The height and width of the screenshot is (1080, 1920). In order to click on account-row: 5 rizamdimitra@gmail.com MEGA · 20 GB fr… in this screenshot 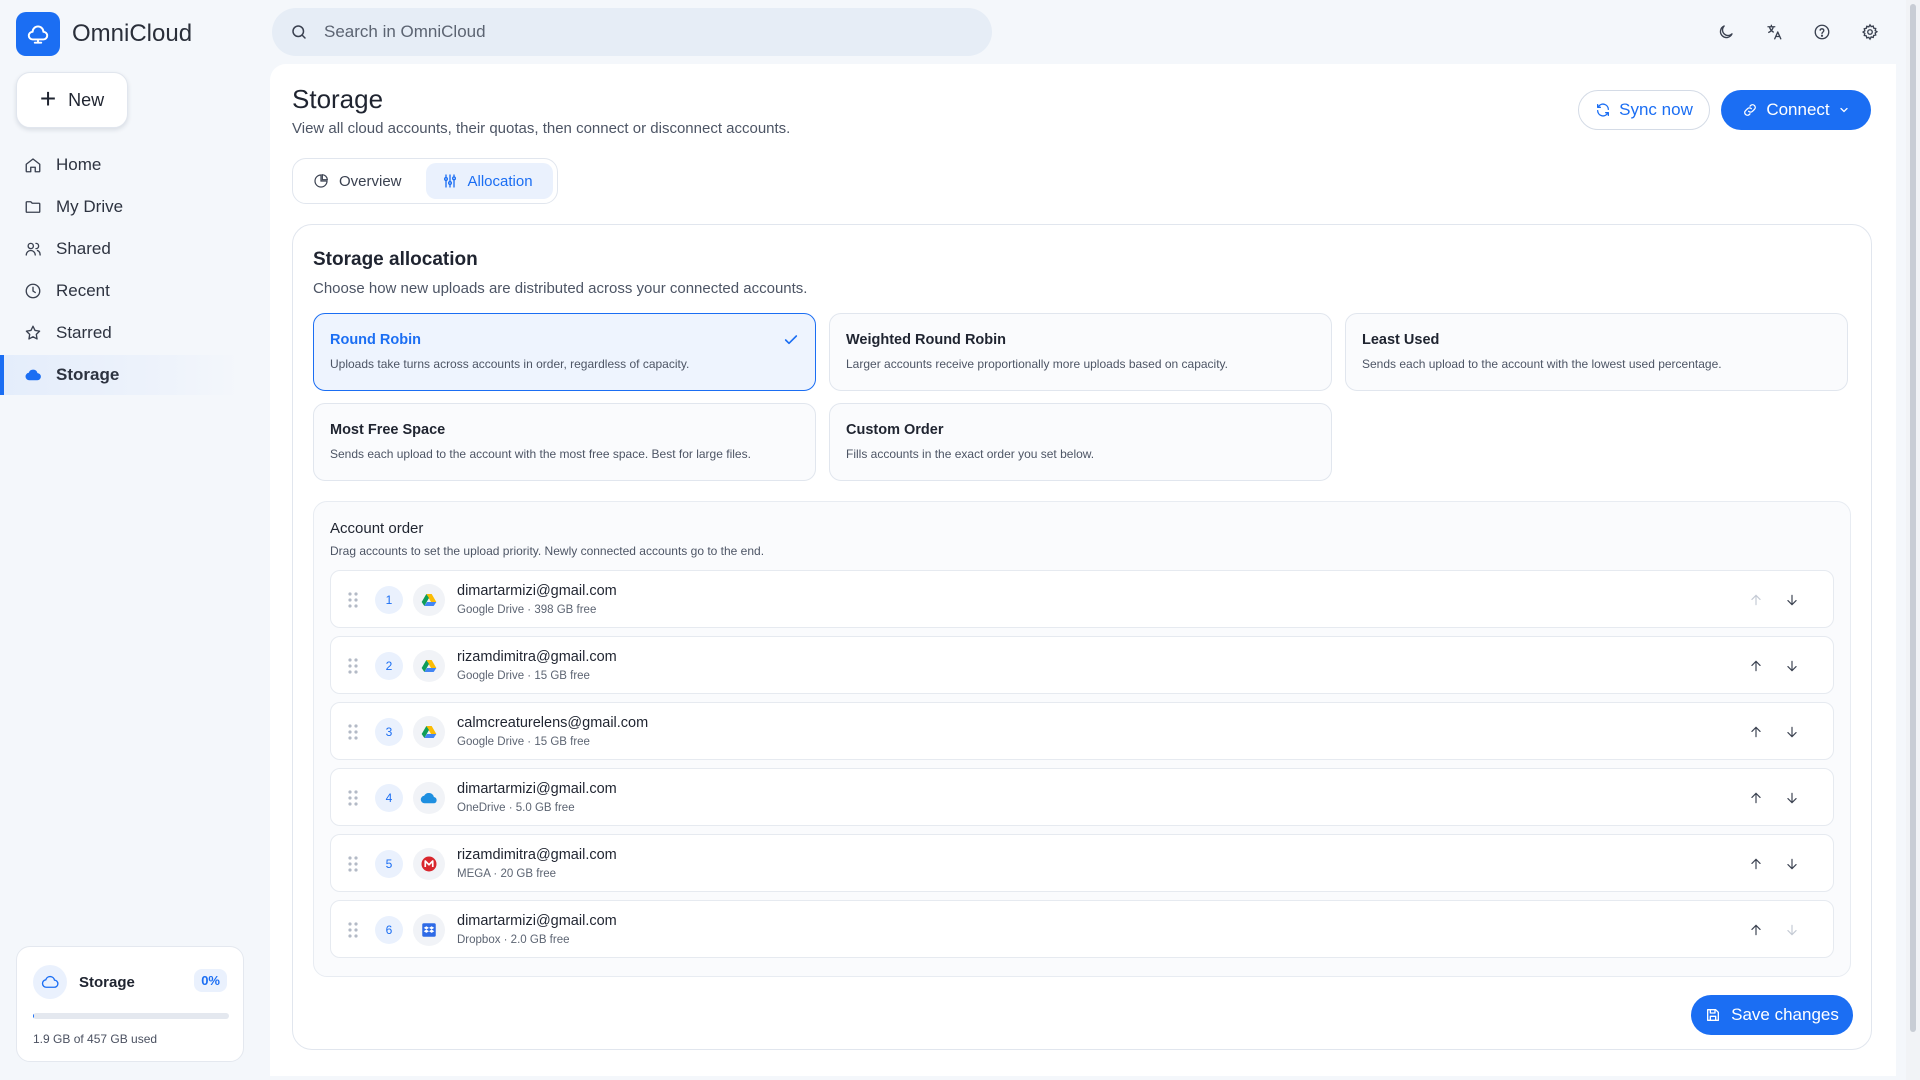, I will do `click(1082, 863)`.